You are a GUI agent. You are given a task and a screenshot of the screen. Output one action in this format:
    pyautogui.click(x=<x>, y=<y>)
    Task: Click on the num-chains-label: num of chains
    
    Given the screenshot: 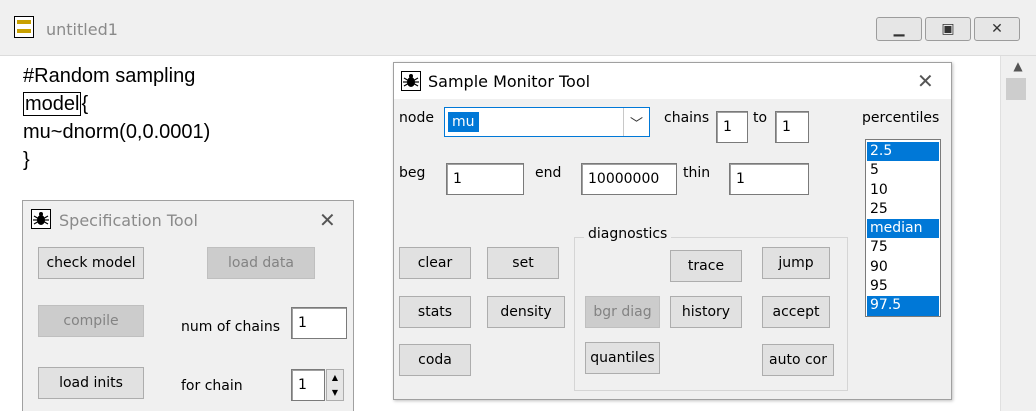 What is the action you would take?
    pyautogui.click(x=230, y=327)
    